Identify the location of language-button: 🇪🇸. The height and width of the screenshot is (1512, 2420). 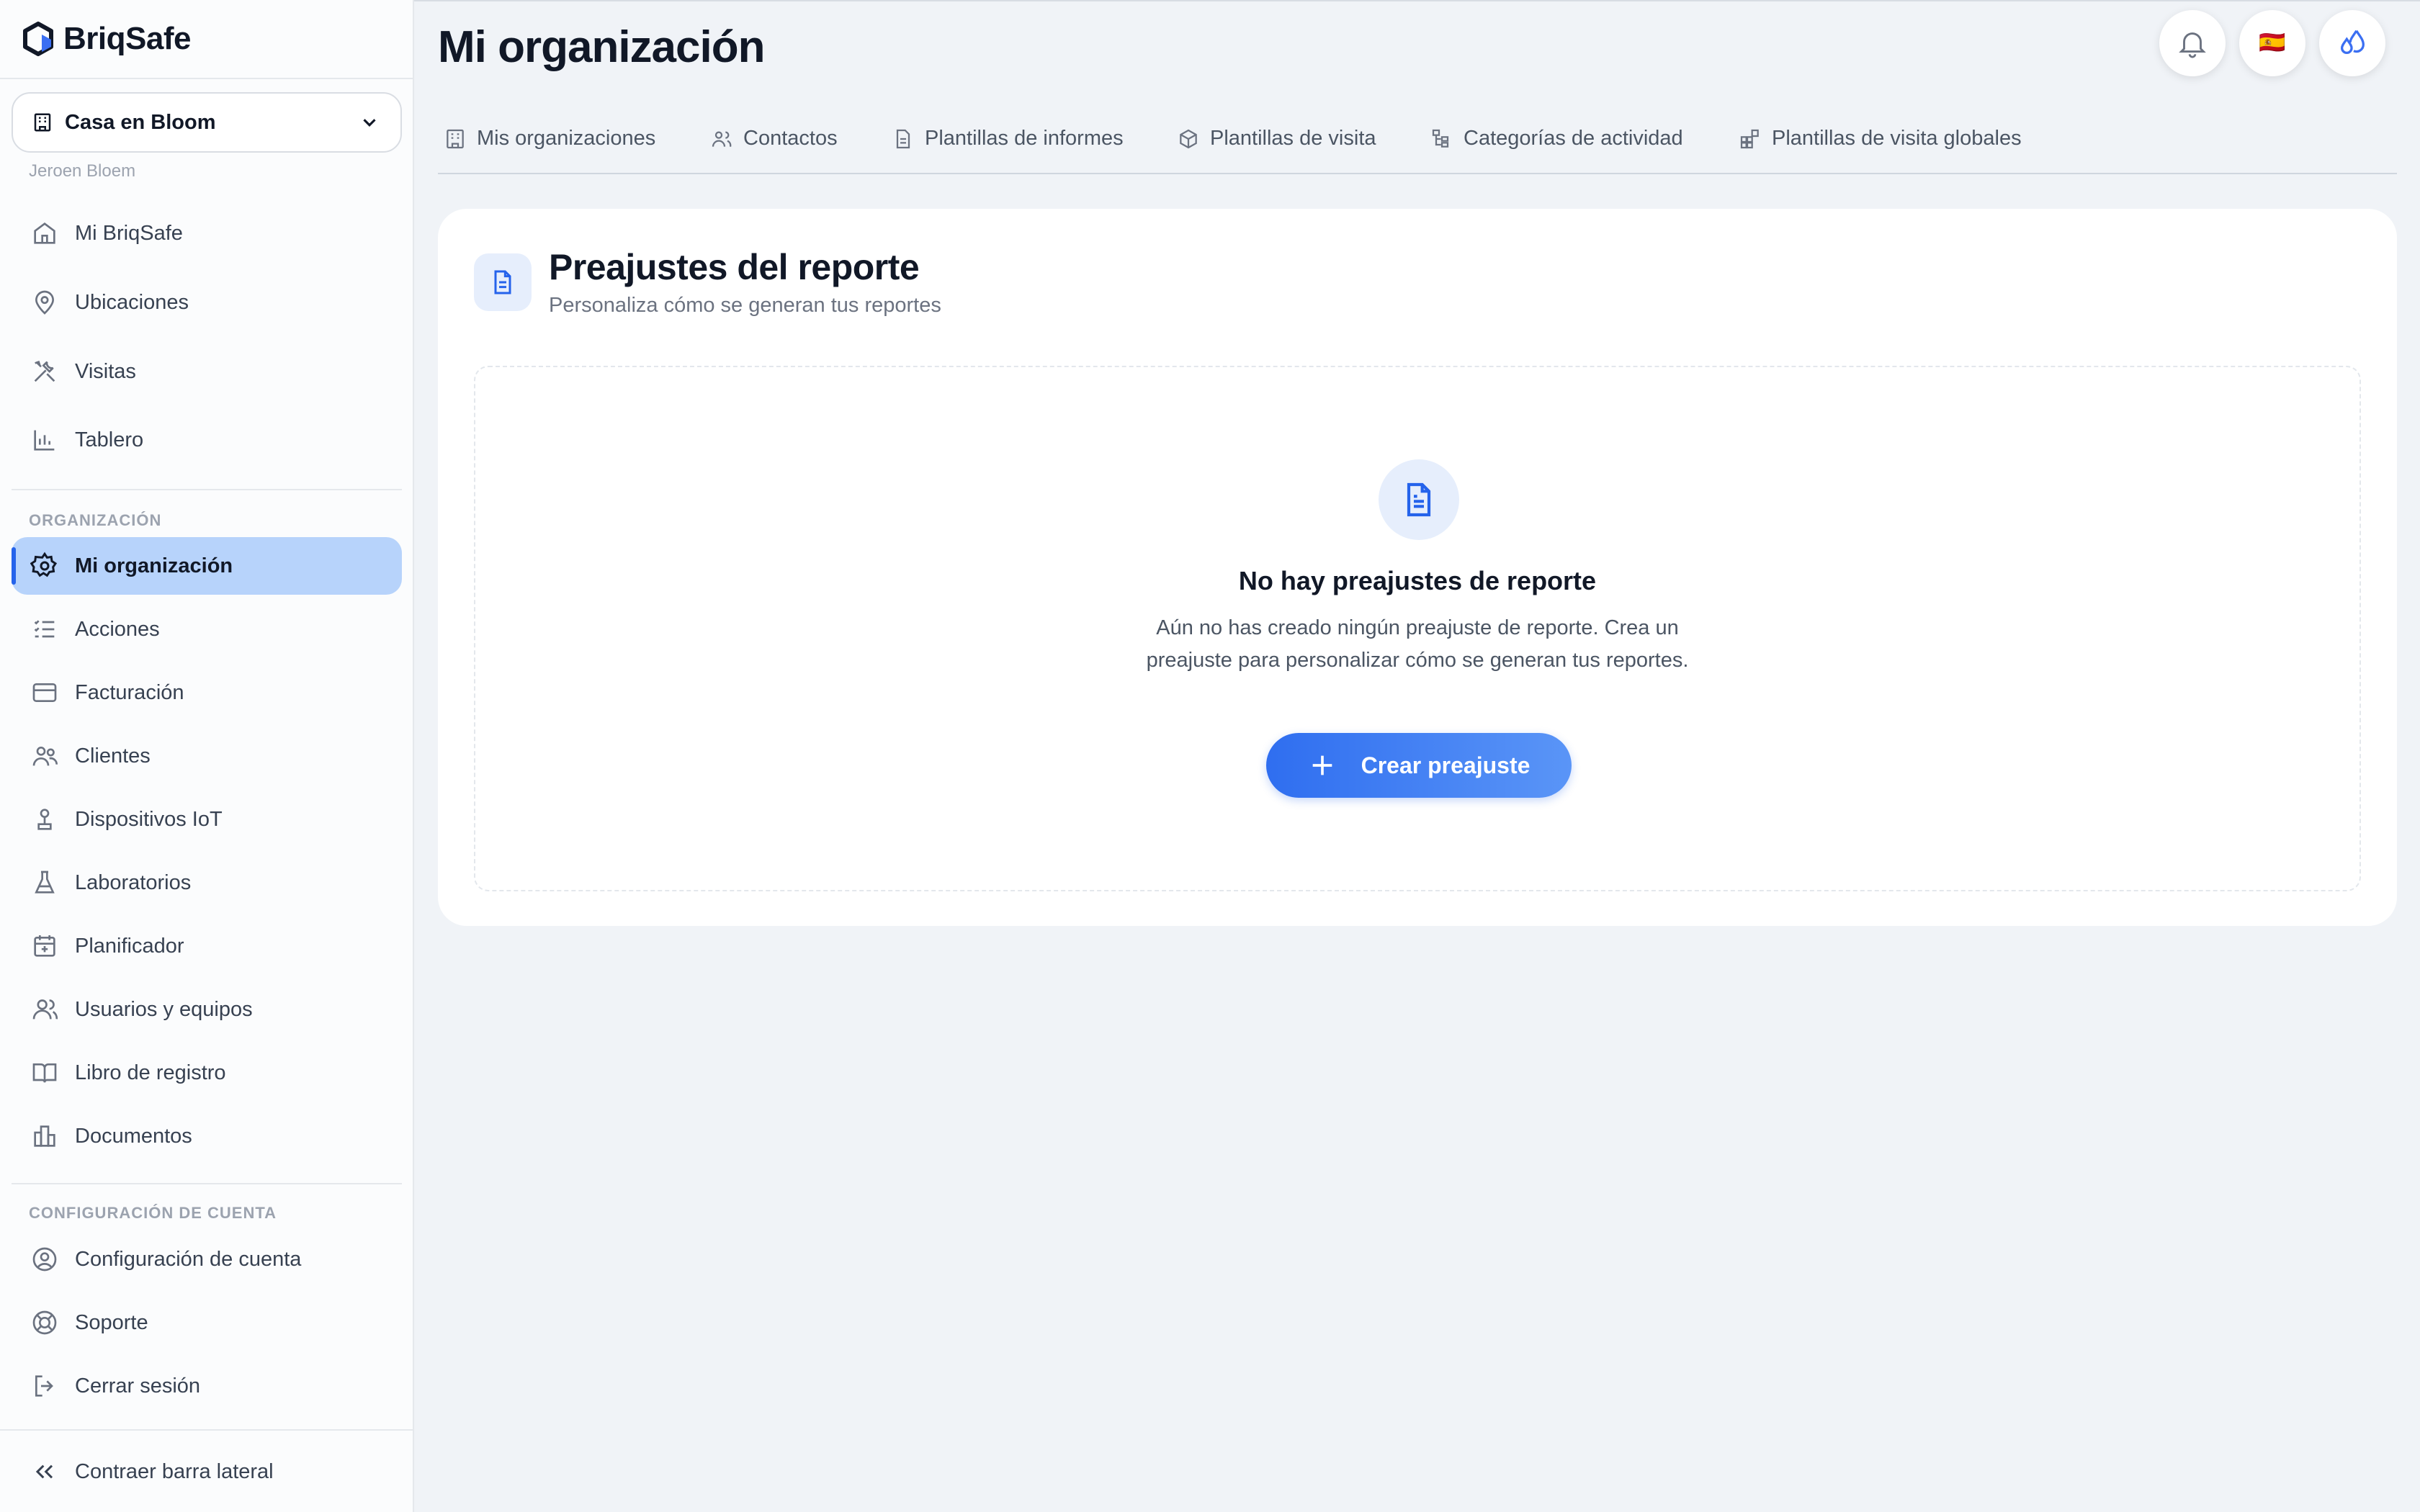
(2272, 43).